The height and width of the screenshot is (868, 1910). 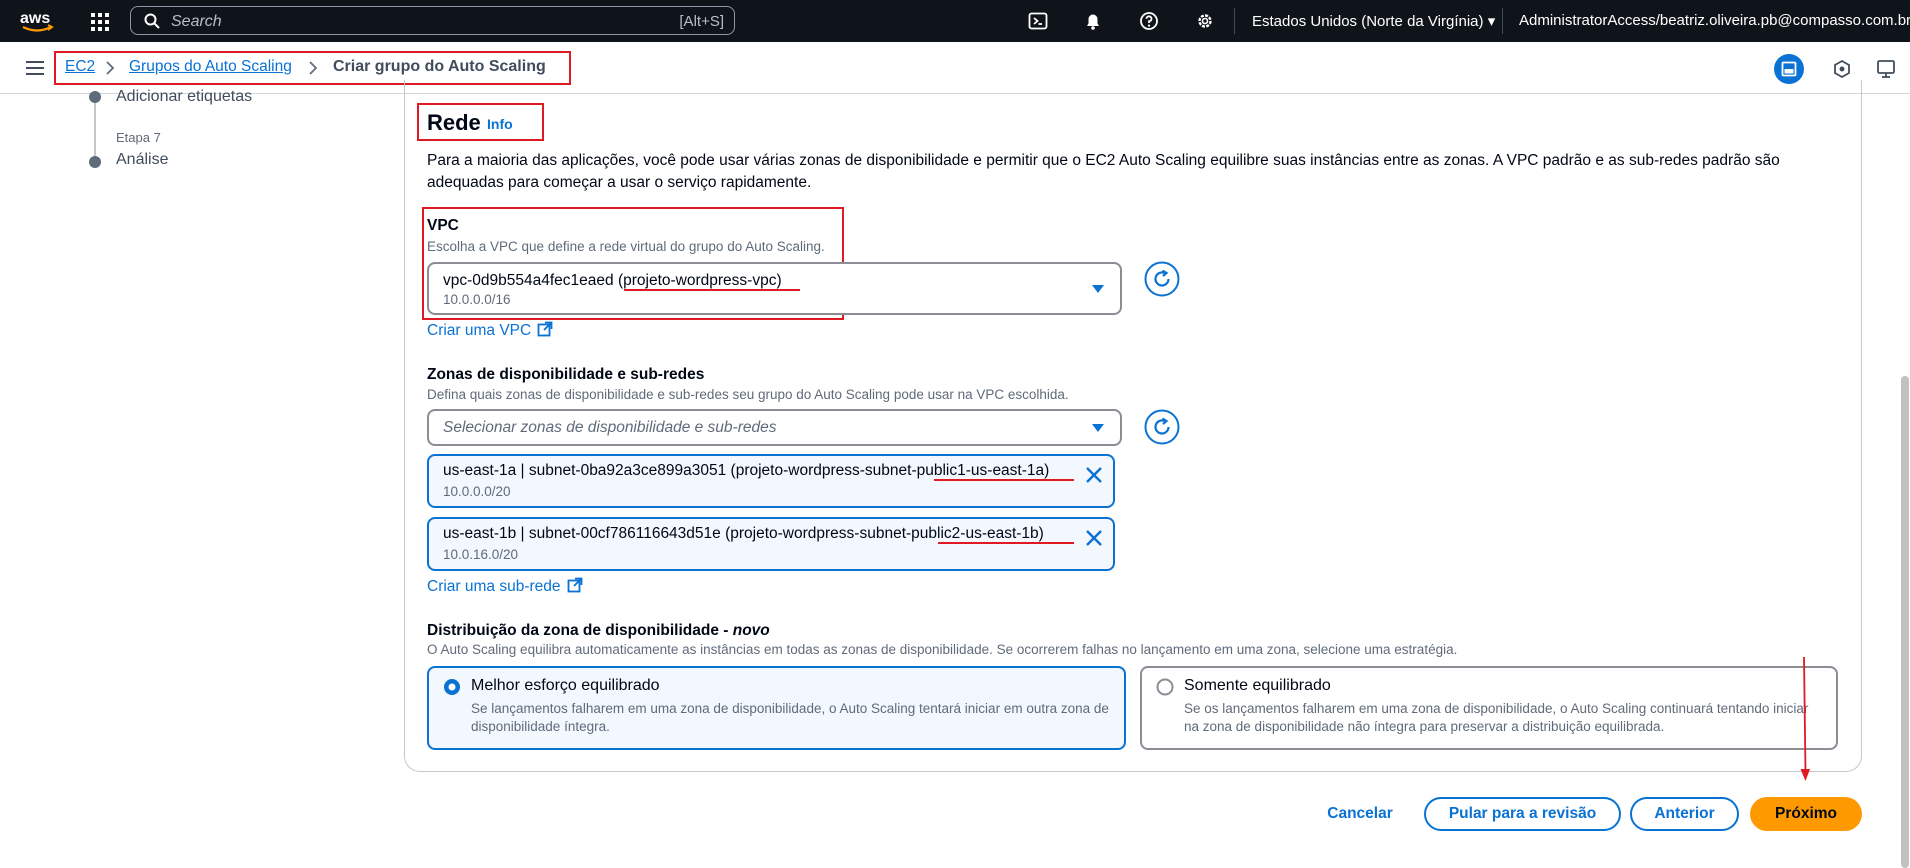 I want to click on search-shortcut: [Alt+S], so click(x=701, y=21).